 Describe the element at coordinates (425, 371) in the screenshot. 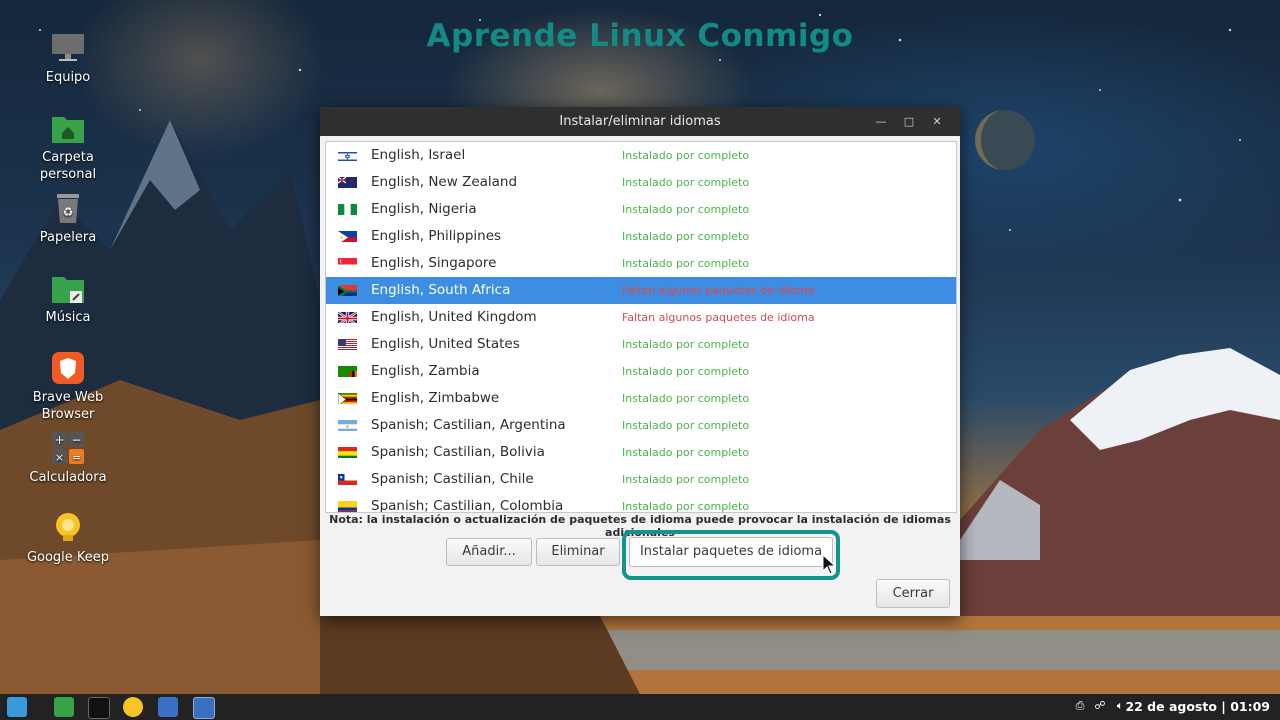

I see `language-name: English, Zambia` at that location.